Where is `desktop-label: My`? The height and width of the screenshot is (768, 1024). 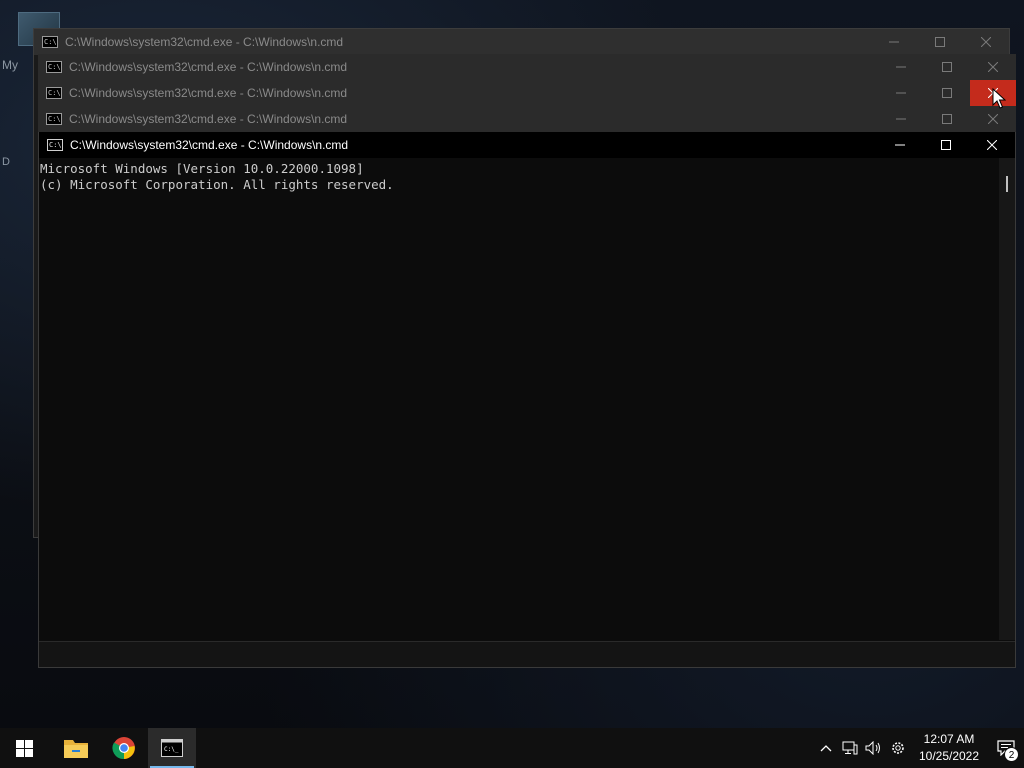
desktop-label: My is located at coordinates (10, 65).